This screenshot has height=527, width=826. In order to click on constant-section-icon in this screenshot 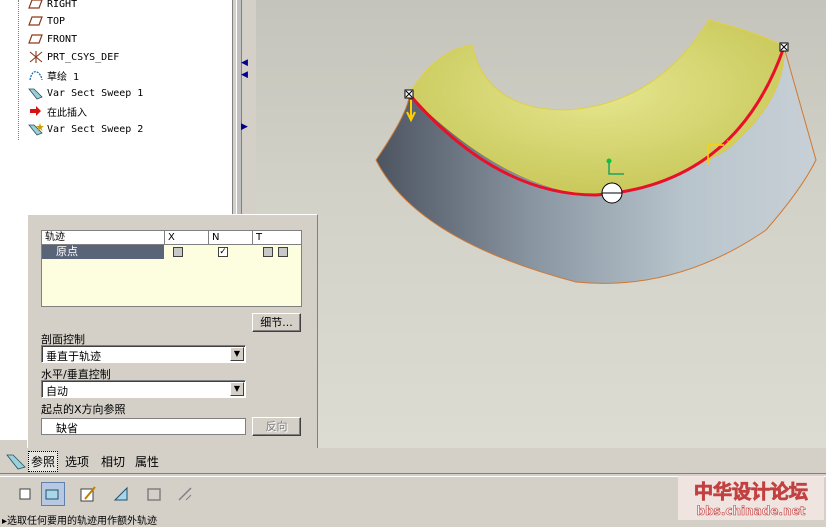, I will do `click(185, 494)`.